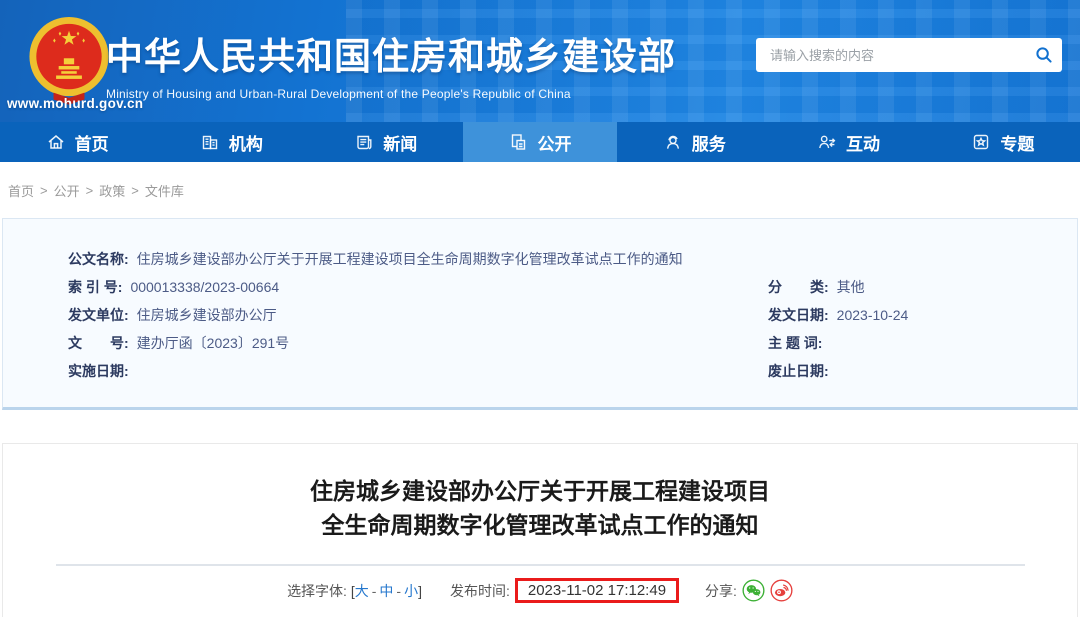 Image resolution: width=1080 pixels, height=617 pixels. I want to click on wechat-icon, so click(753, 590).